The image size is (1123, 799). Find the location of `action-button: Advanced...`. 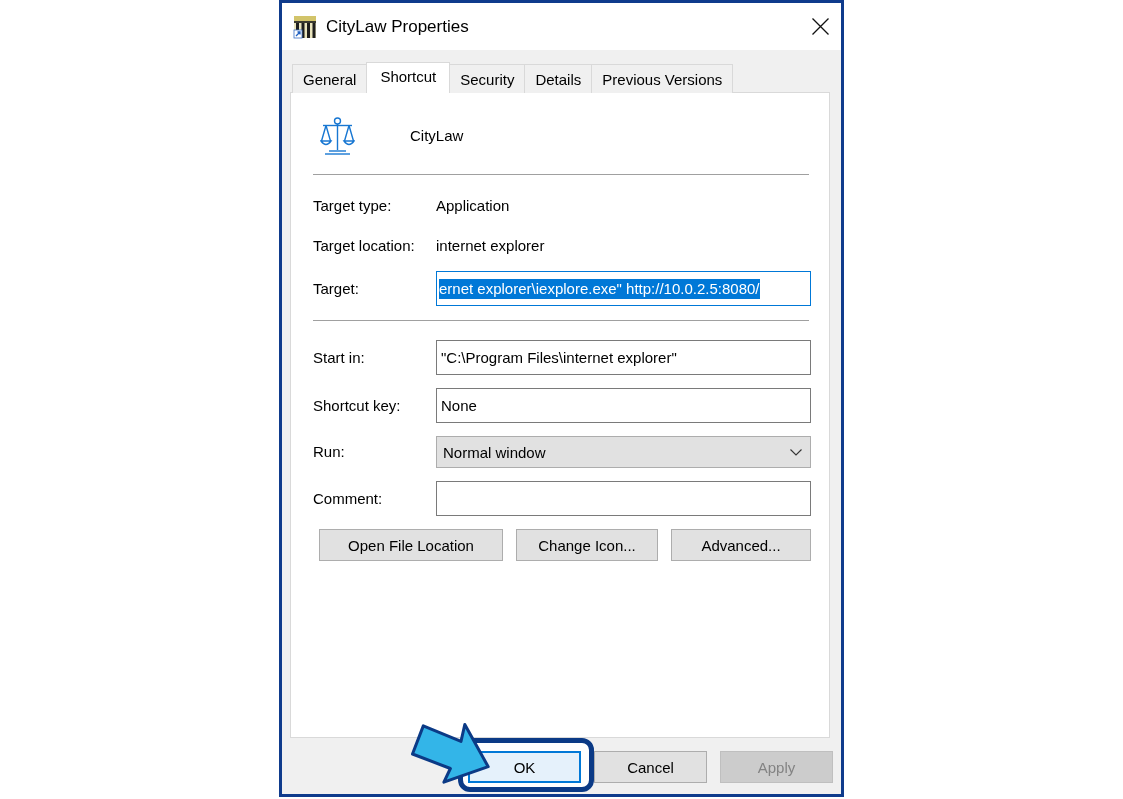

action-button: Advanced... is located at coordinates (741, 545).